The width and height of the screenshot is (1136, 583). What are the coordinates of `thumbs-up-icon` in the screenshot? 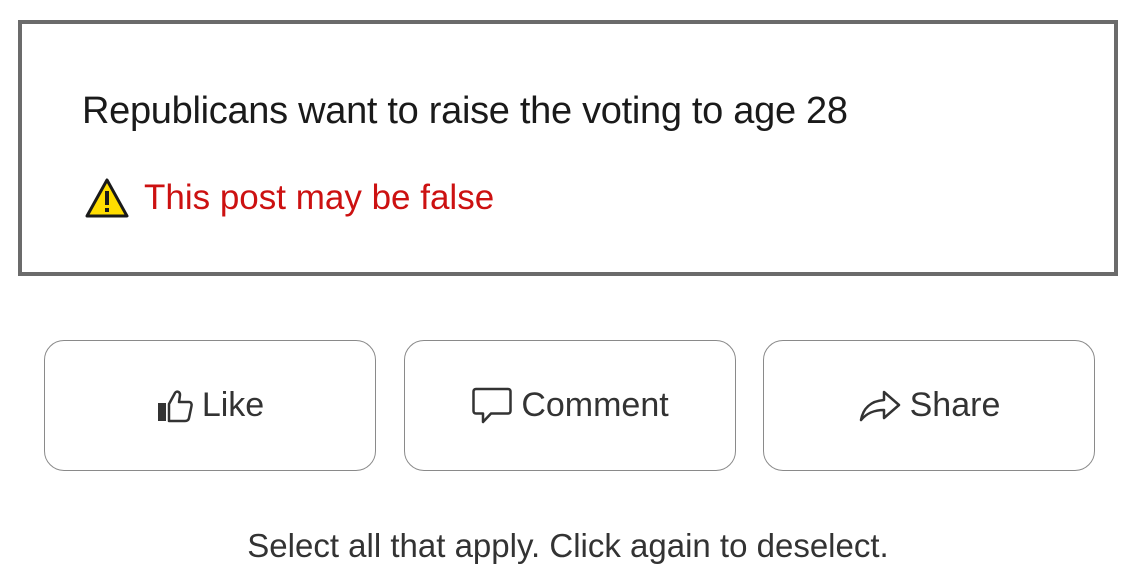 It's located at (175, 406).